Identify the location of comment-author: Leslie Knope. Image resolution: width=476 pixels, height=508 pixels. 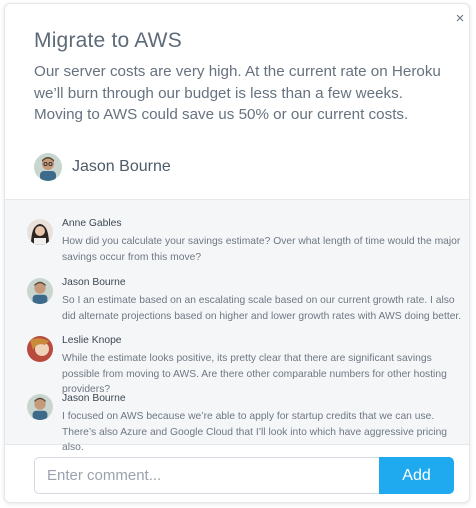
(92, 340).